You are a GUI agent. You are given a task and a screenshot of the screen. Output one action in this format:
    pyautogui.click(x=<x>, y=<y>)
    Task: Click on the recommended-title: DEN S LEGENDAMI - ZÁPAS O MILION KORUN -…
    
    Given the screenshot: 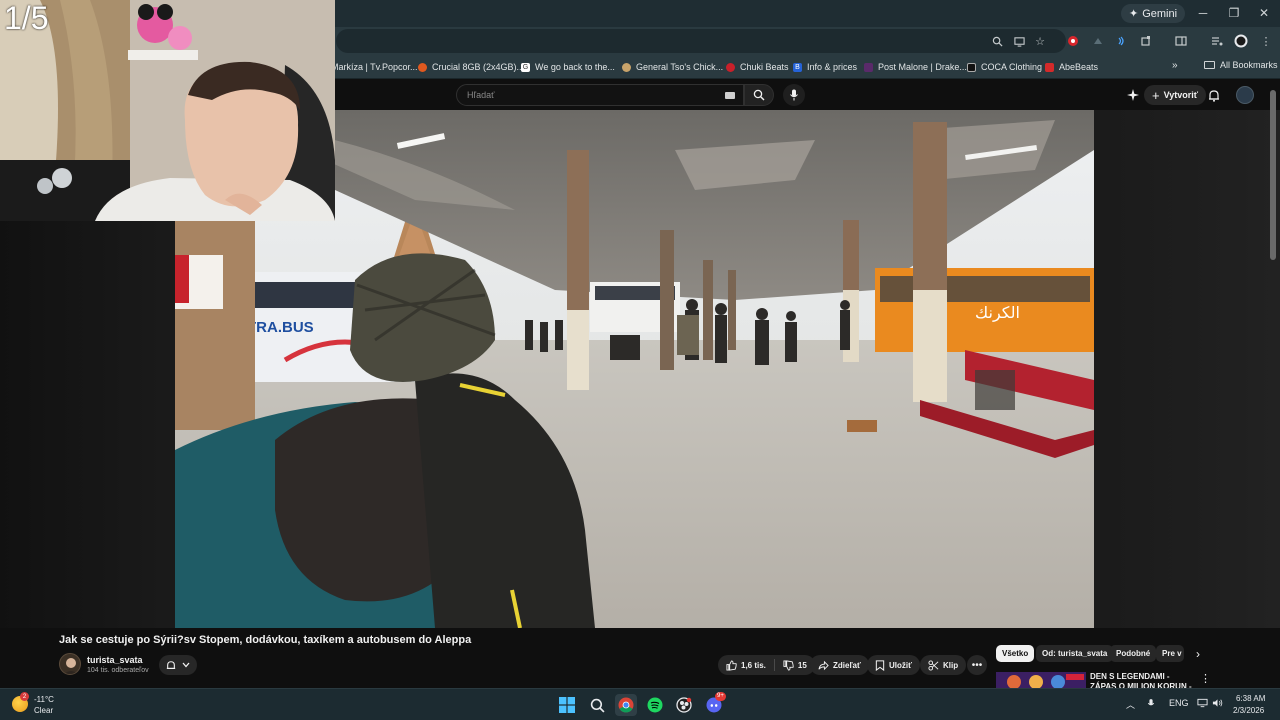 What is the action you would take?
    pyautogui.click(x=1142, y=680)
    